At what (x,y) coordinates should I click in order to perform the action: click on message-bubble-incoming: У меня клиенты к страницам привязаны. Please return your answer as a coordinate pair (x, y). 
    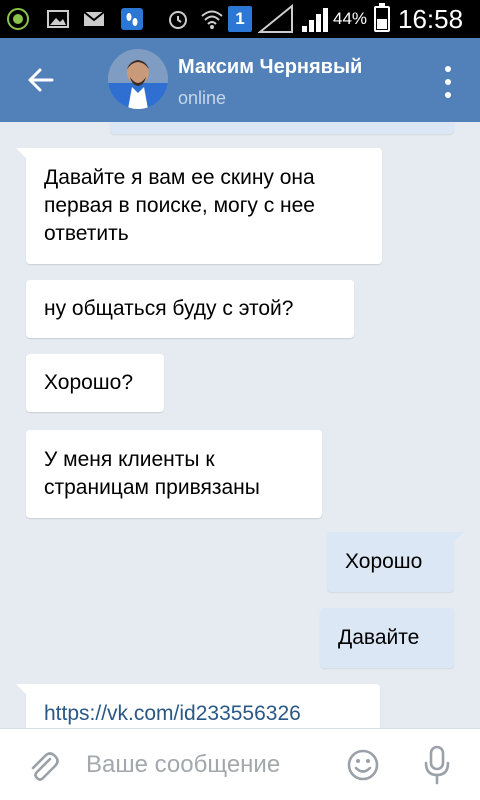
    Looking at the image, I should click on (174, 474).